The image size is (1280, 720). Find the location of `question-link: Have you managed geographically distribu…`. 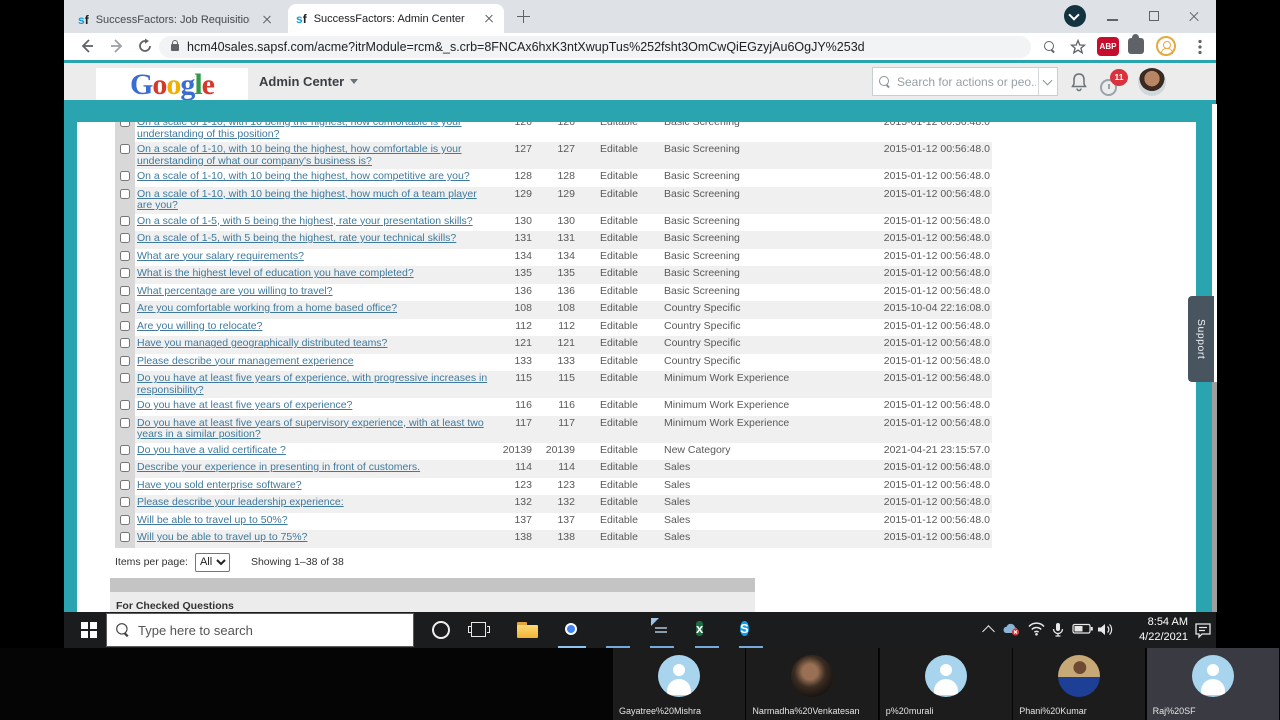

question-link: Have you managed geographically distribu… is located at coordinates (262, 343).